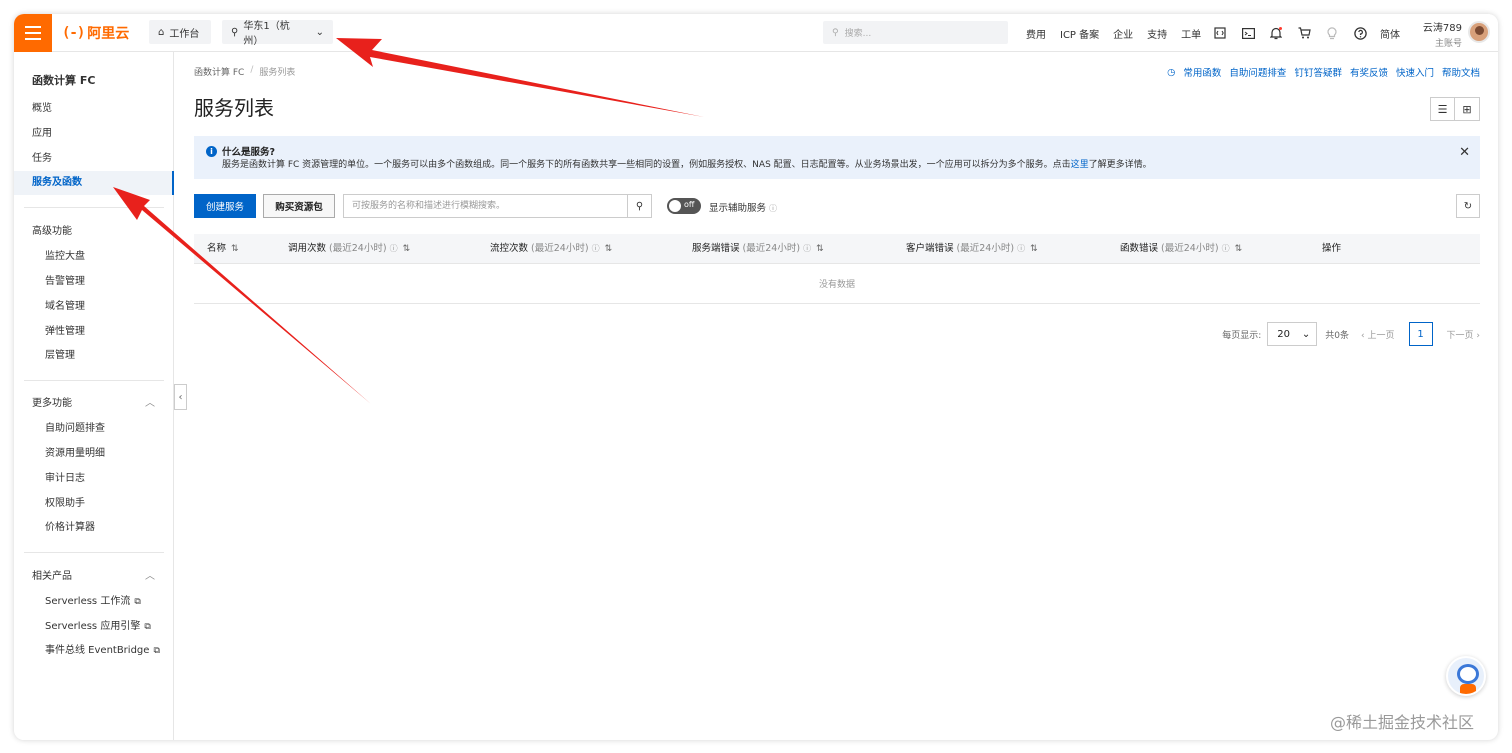 The width and height of the screenshot is (1512, 753). I want to click on region-label: 华东1（杭州）, so click(266, 34).